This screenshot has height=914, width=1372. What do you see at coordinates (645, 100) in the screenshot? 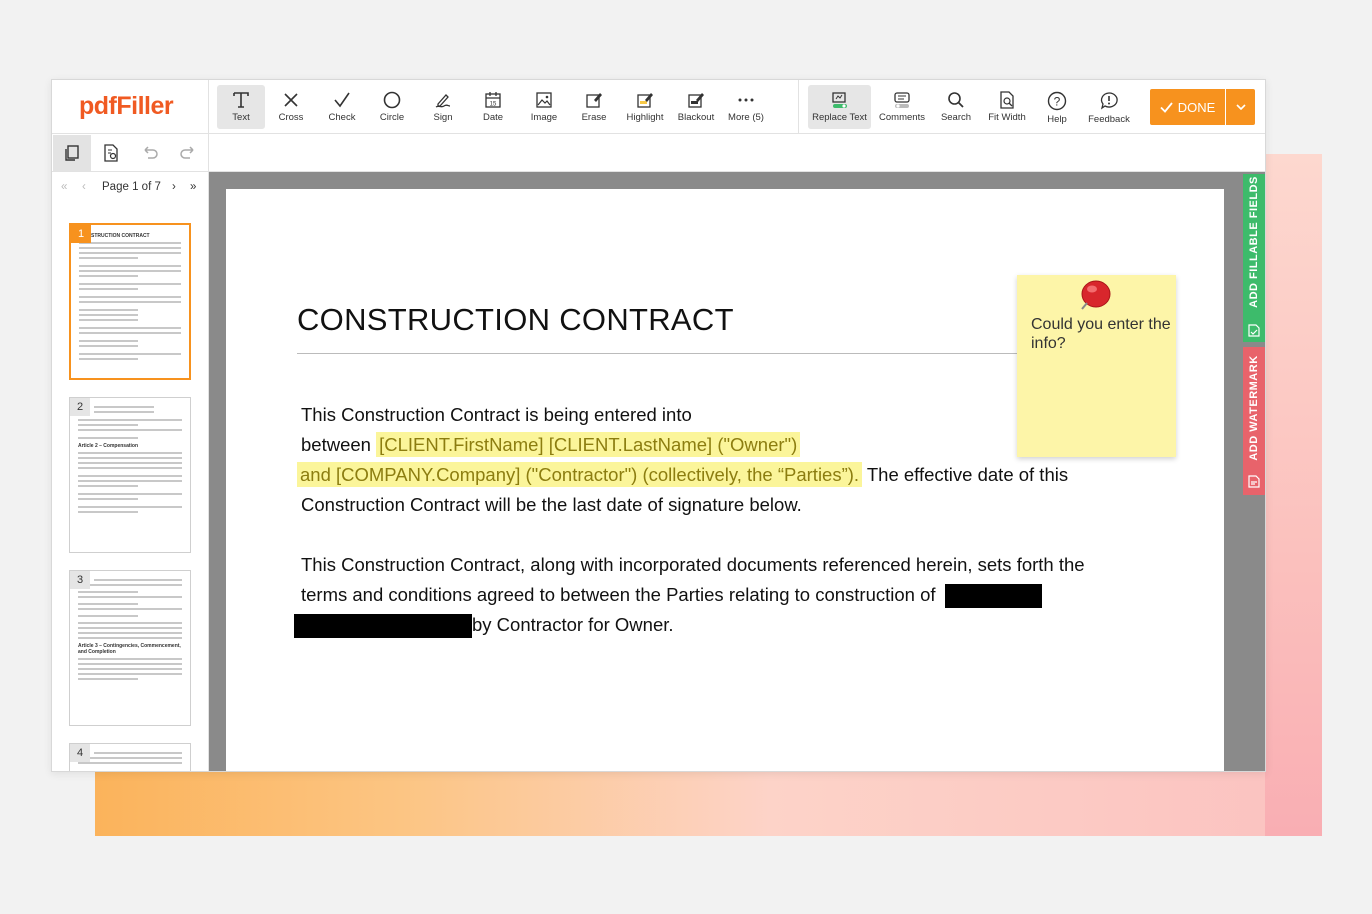
I see `highlight-icon` at bounding box center [645, 100].